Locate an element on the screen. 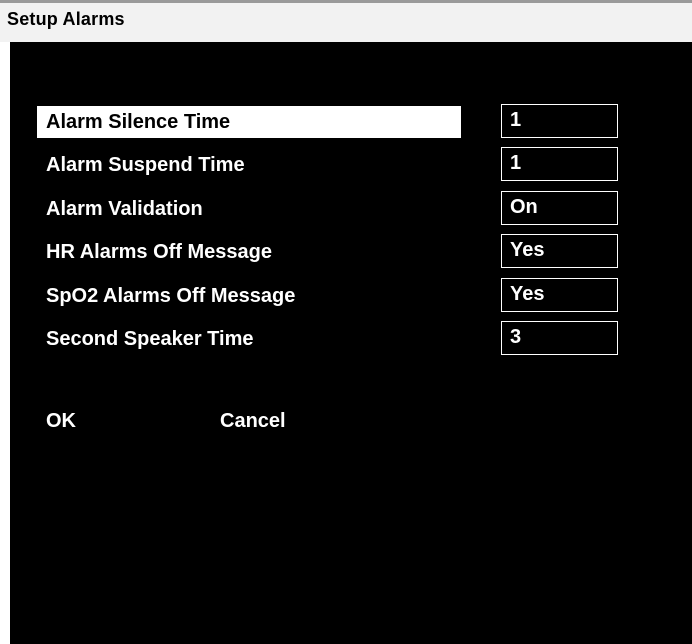 This screenshot has height=644, width=692. alarm-silence-time-value: 1 is located at coordinates (559, 121).